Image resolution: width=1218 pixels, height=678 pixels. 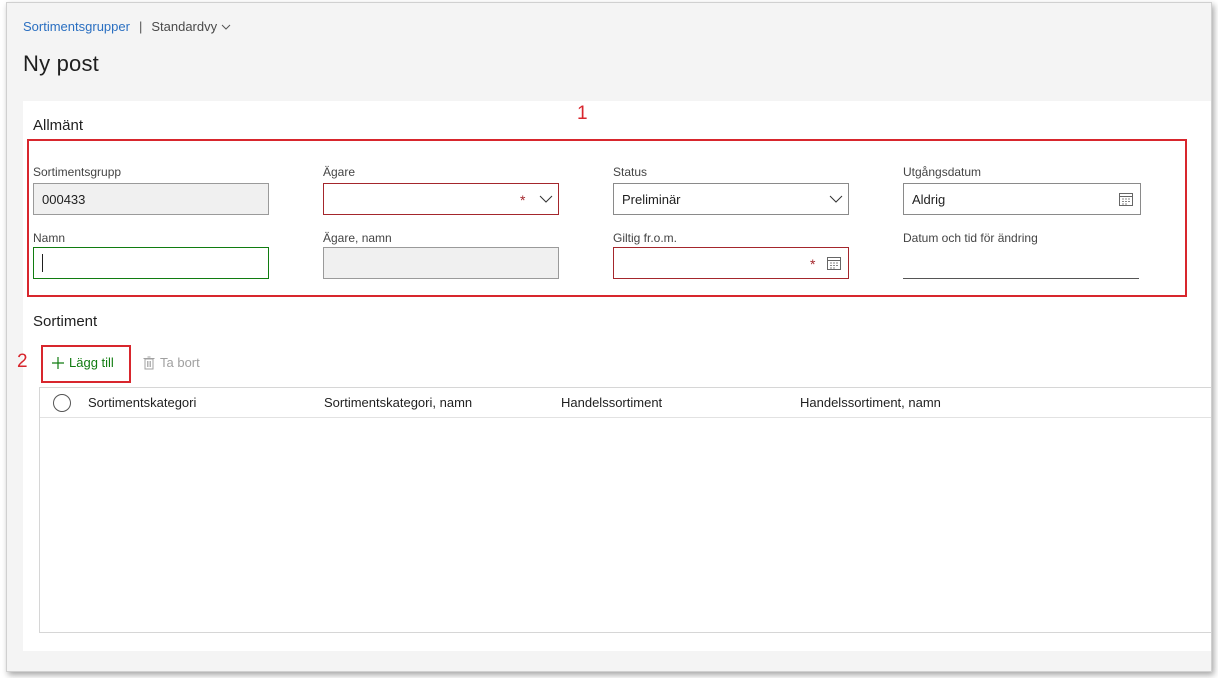 I want to click on column-header: Sortimentskategori, namn, so click(x=398, y=402).